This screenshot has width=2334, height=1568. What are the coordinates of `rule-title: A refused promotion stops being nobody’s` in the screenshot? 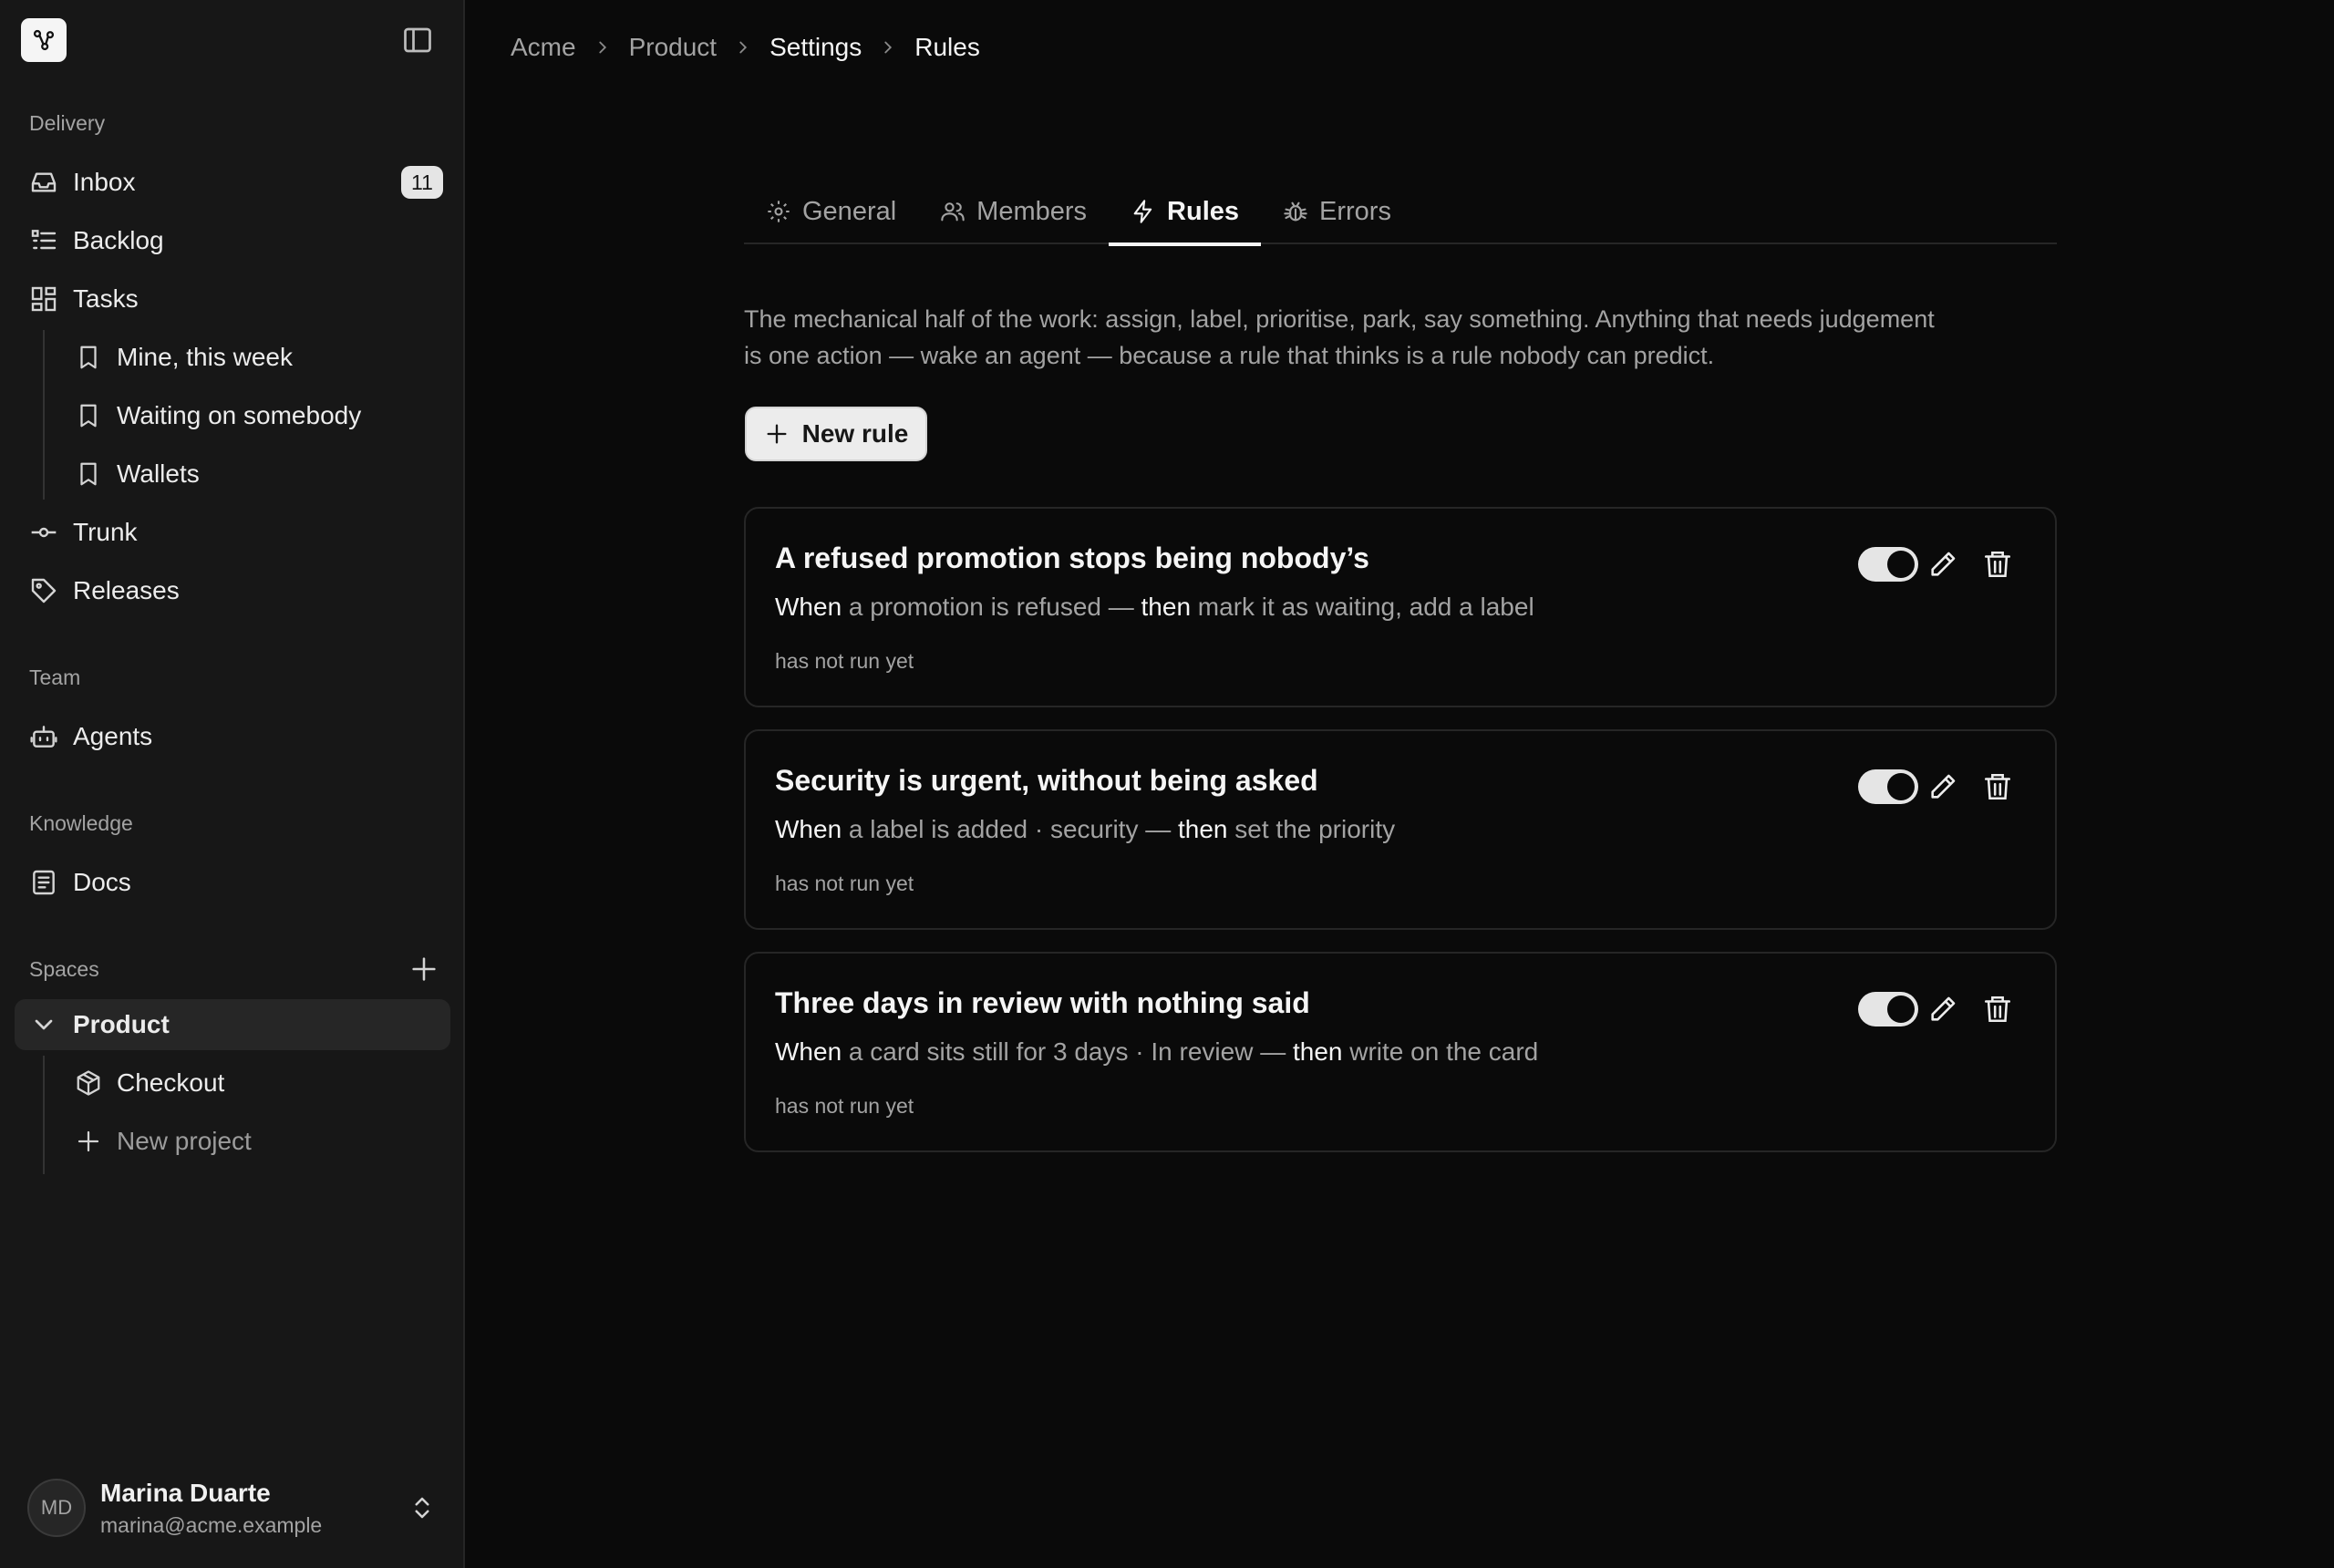 It's located at (1072, 558).